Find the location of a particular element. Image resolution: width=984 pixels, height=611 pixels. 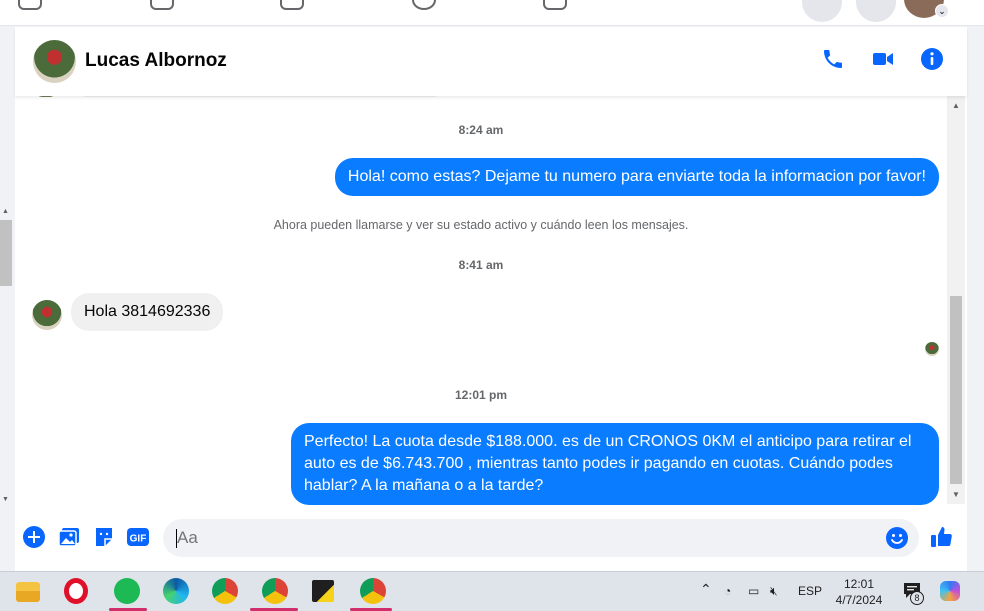

language-indicator: ESP is located at coordinates (810, 591).